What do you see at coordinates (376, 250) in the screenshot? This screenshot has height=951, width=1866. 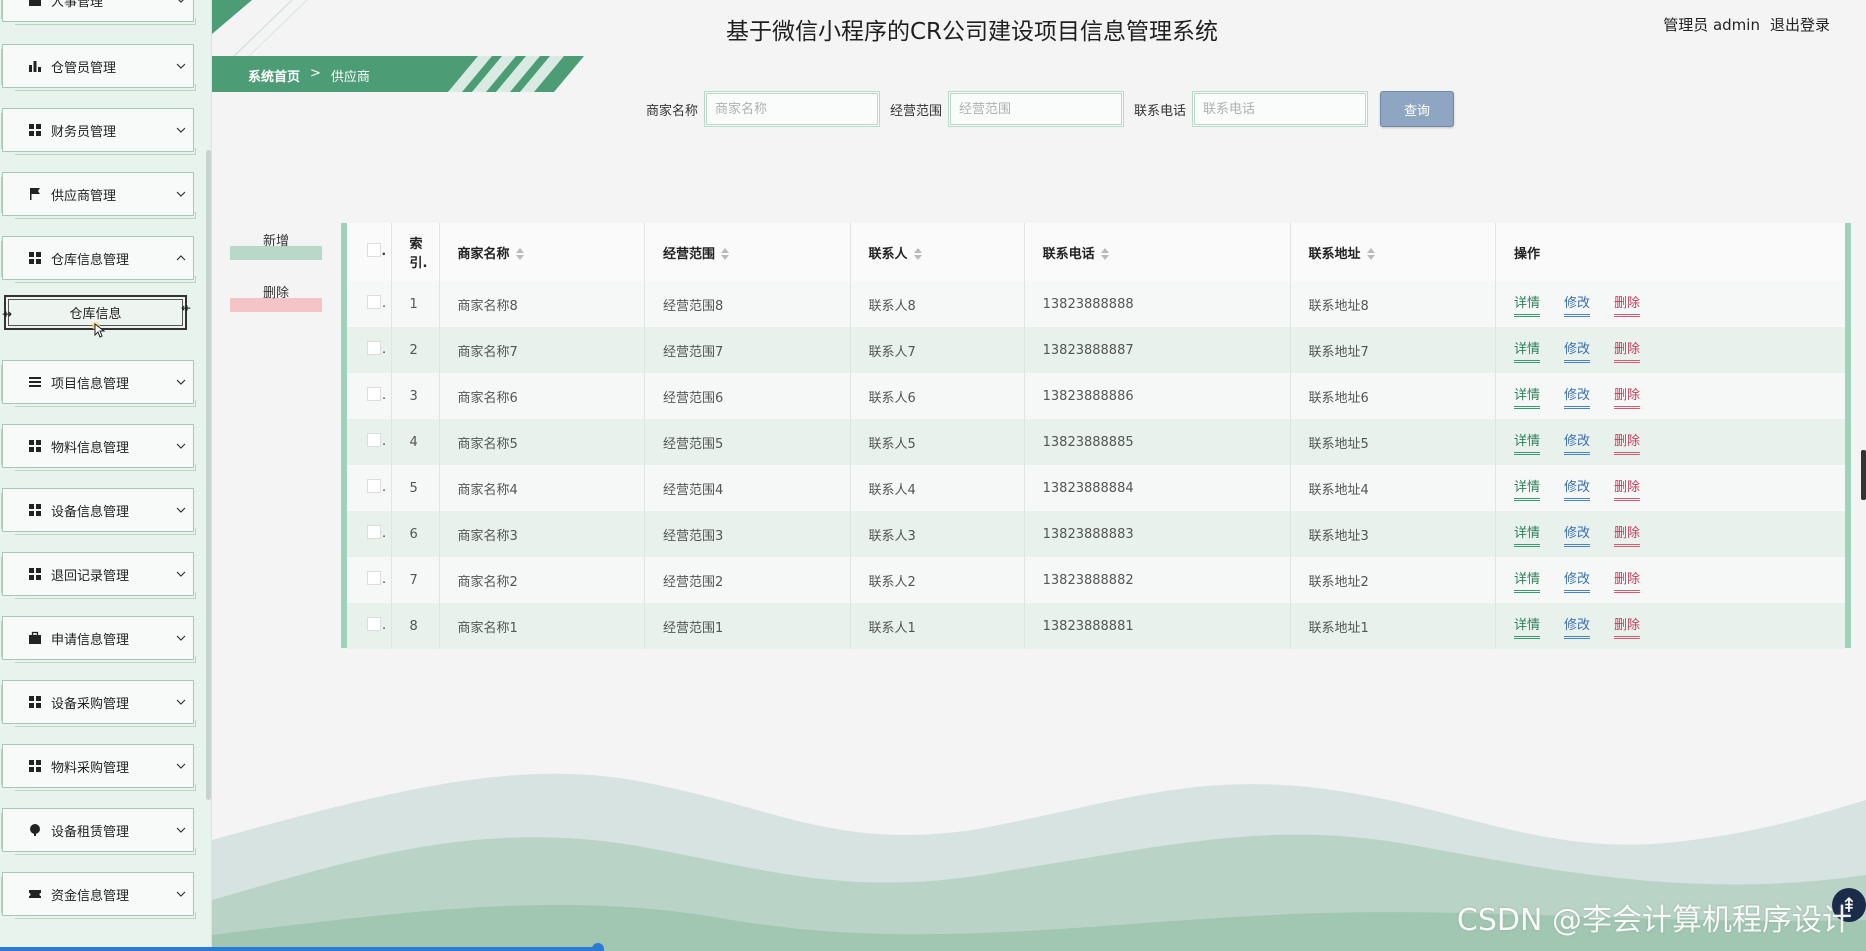 I see `select-all-checkbox` at bounding box center [376, 250].